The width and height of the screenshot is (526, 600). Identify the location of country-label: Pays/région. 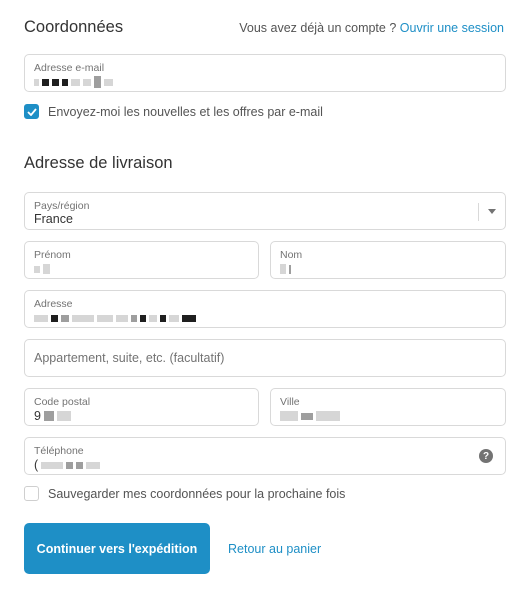
(62, 206).